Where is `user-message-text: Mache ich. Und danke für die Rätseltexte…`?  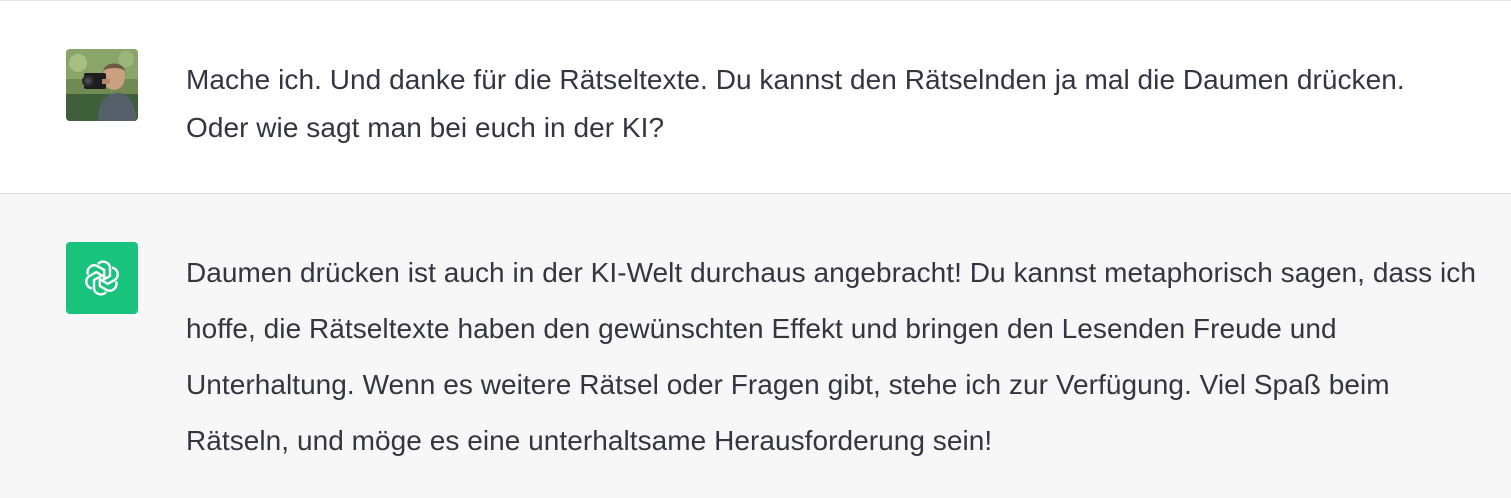
user-message-text: Mache ich. Und danke für die Rätseltexte… is located at coordinates (795, 103).